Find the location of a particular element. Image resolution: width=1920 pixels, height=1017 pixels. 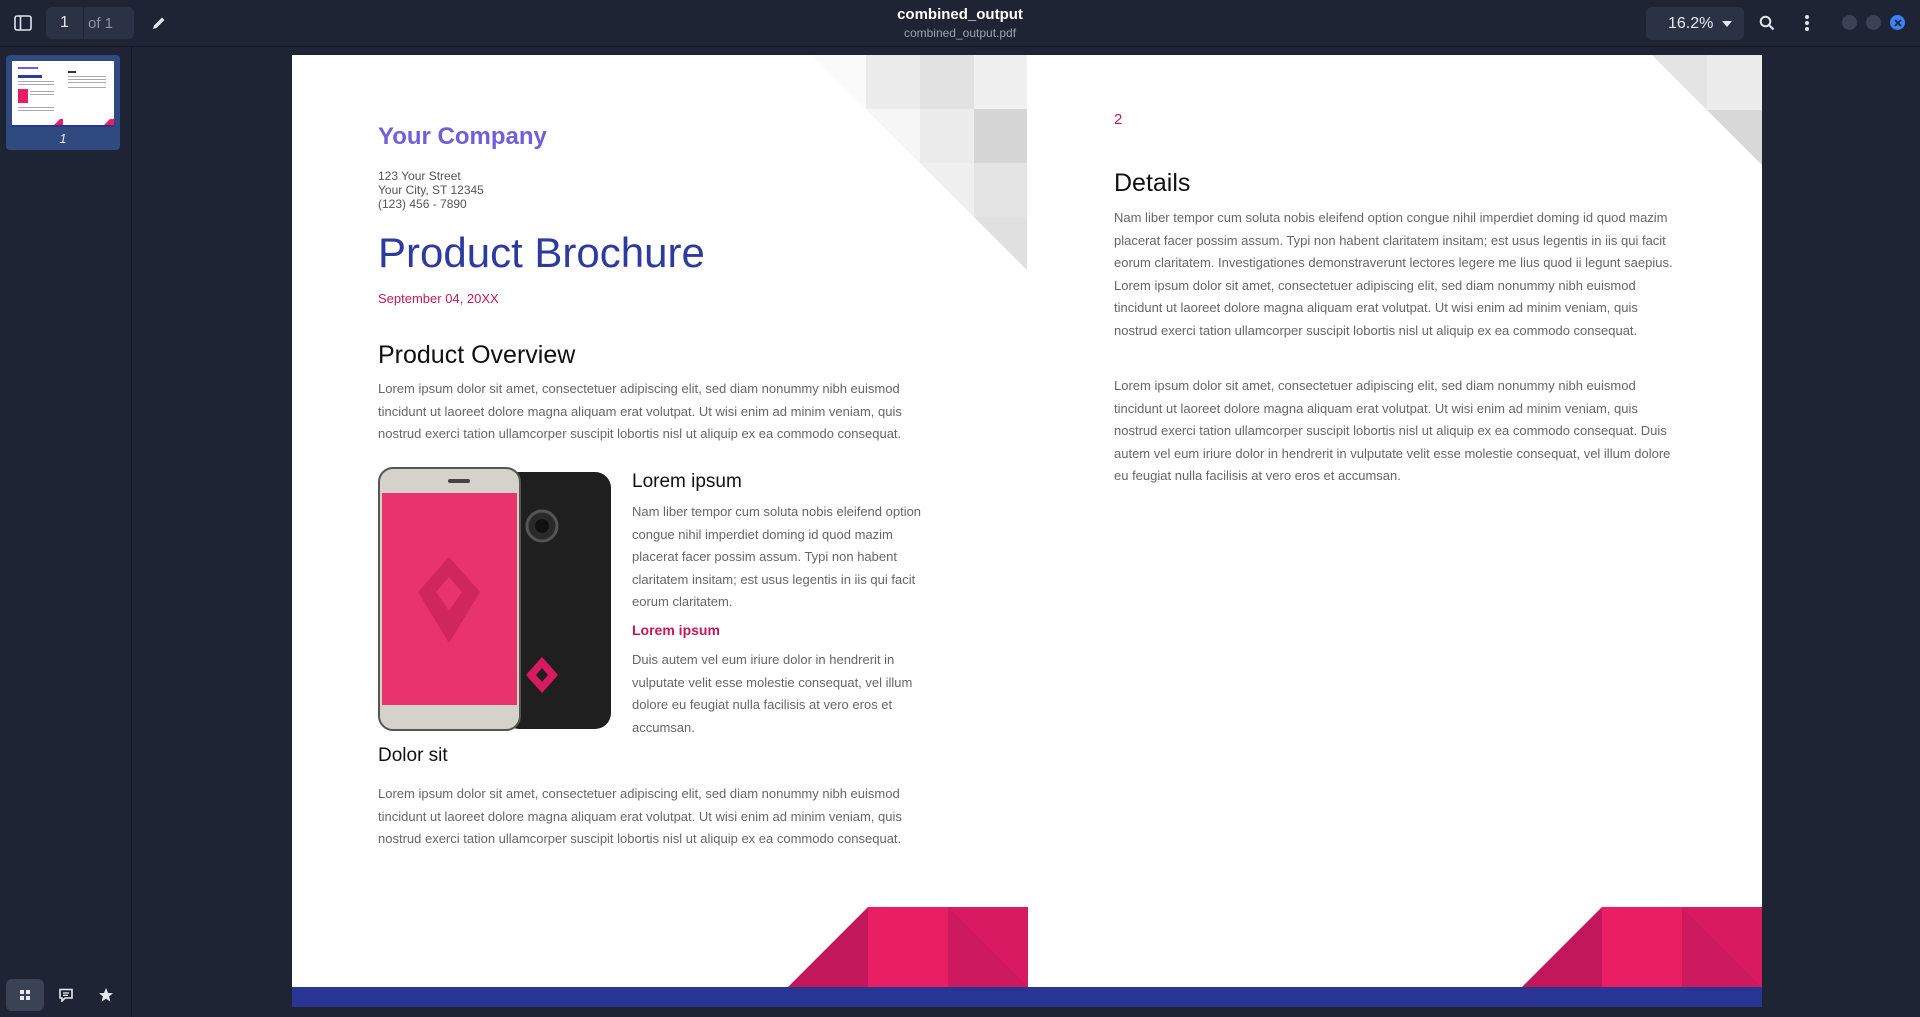

comment-icon is located at coordinates (66, 995).